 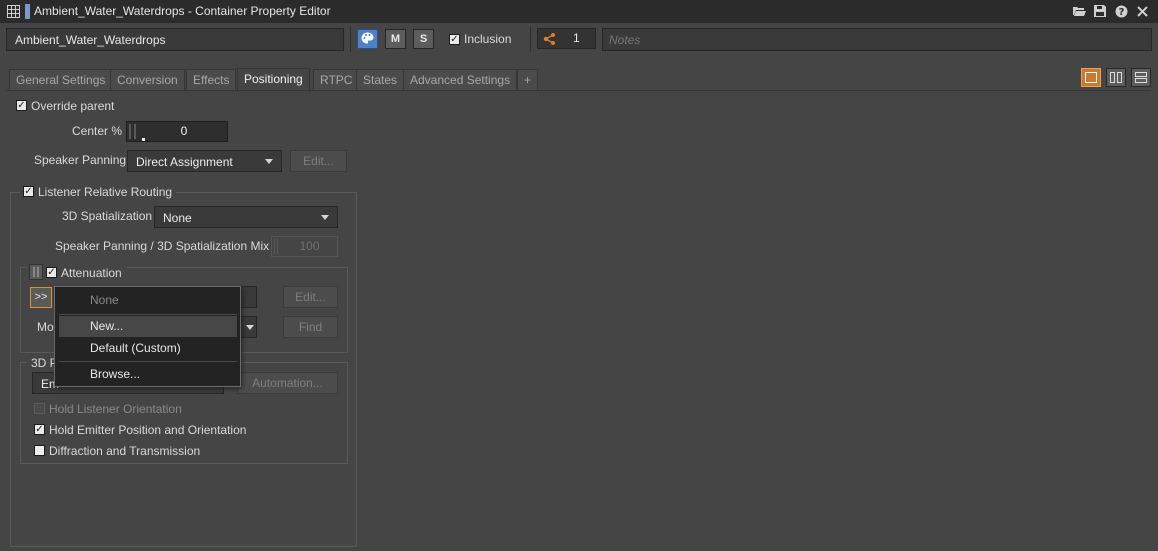 What do you see at coordinates (550, 40) in the screenshot?
I see `share-icon` at bounding box center [550, 40].